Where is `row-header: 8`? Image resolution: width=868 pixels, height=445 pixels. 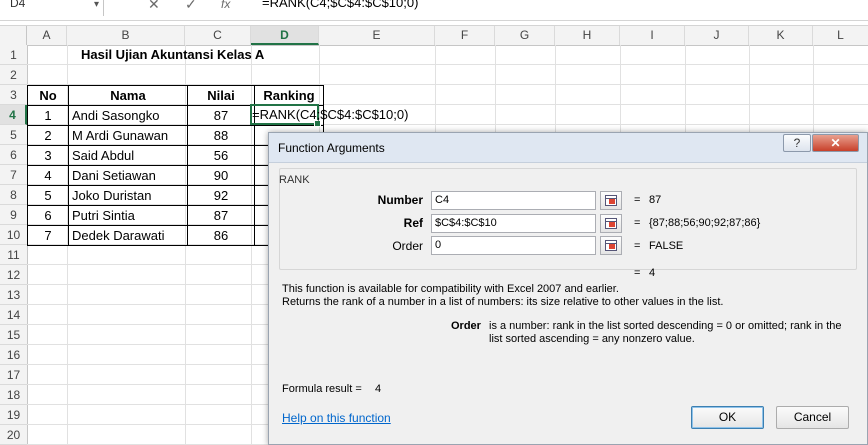 row-header: 8 is located at coordinates (13, 195).